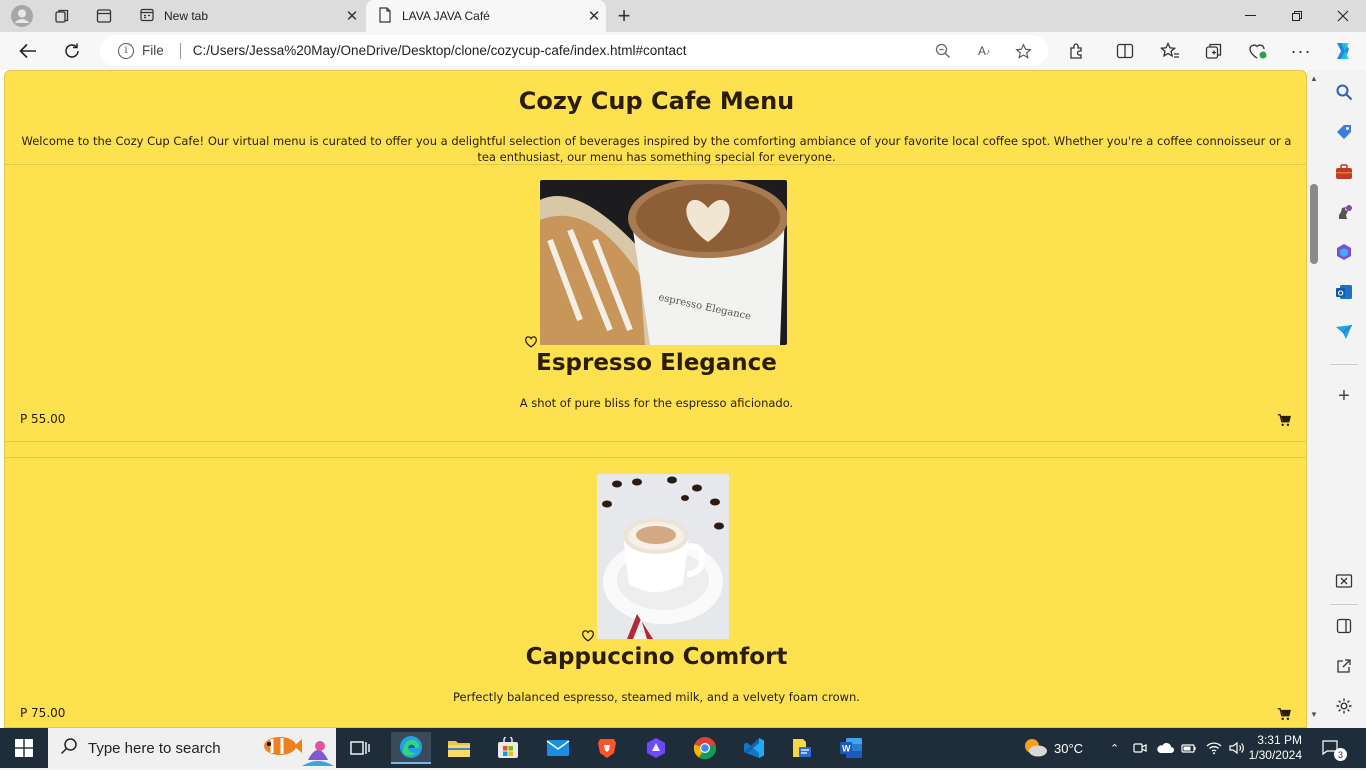 This screenshot has height=770, width=1366. Describe the element at coordinates (1344, 172) in the screenshot. I see `tools-briefcase-icon` at that location.